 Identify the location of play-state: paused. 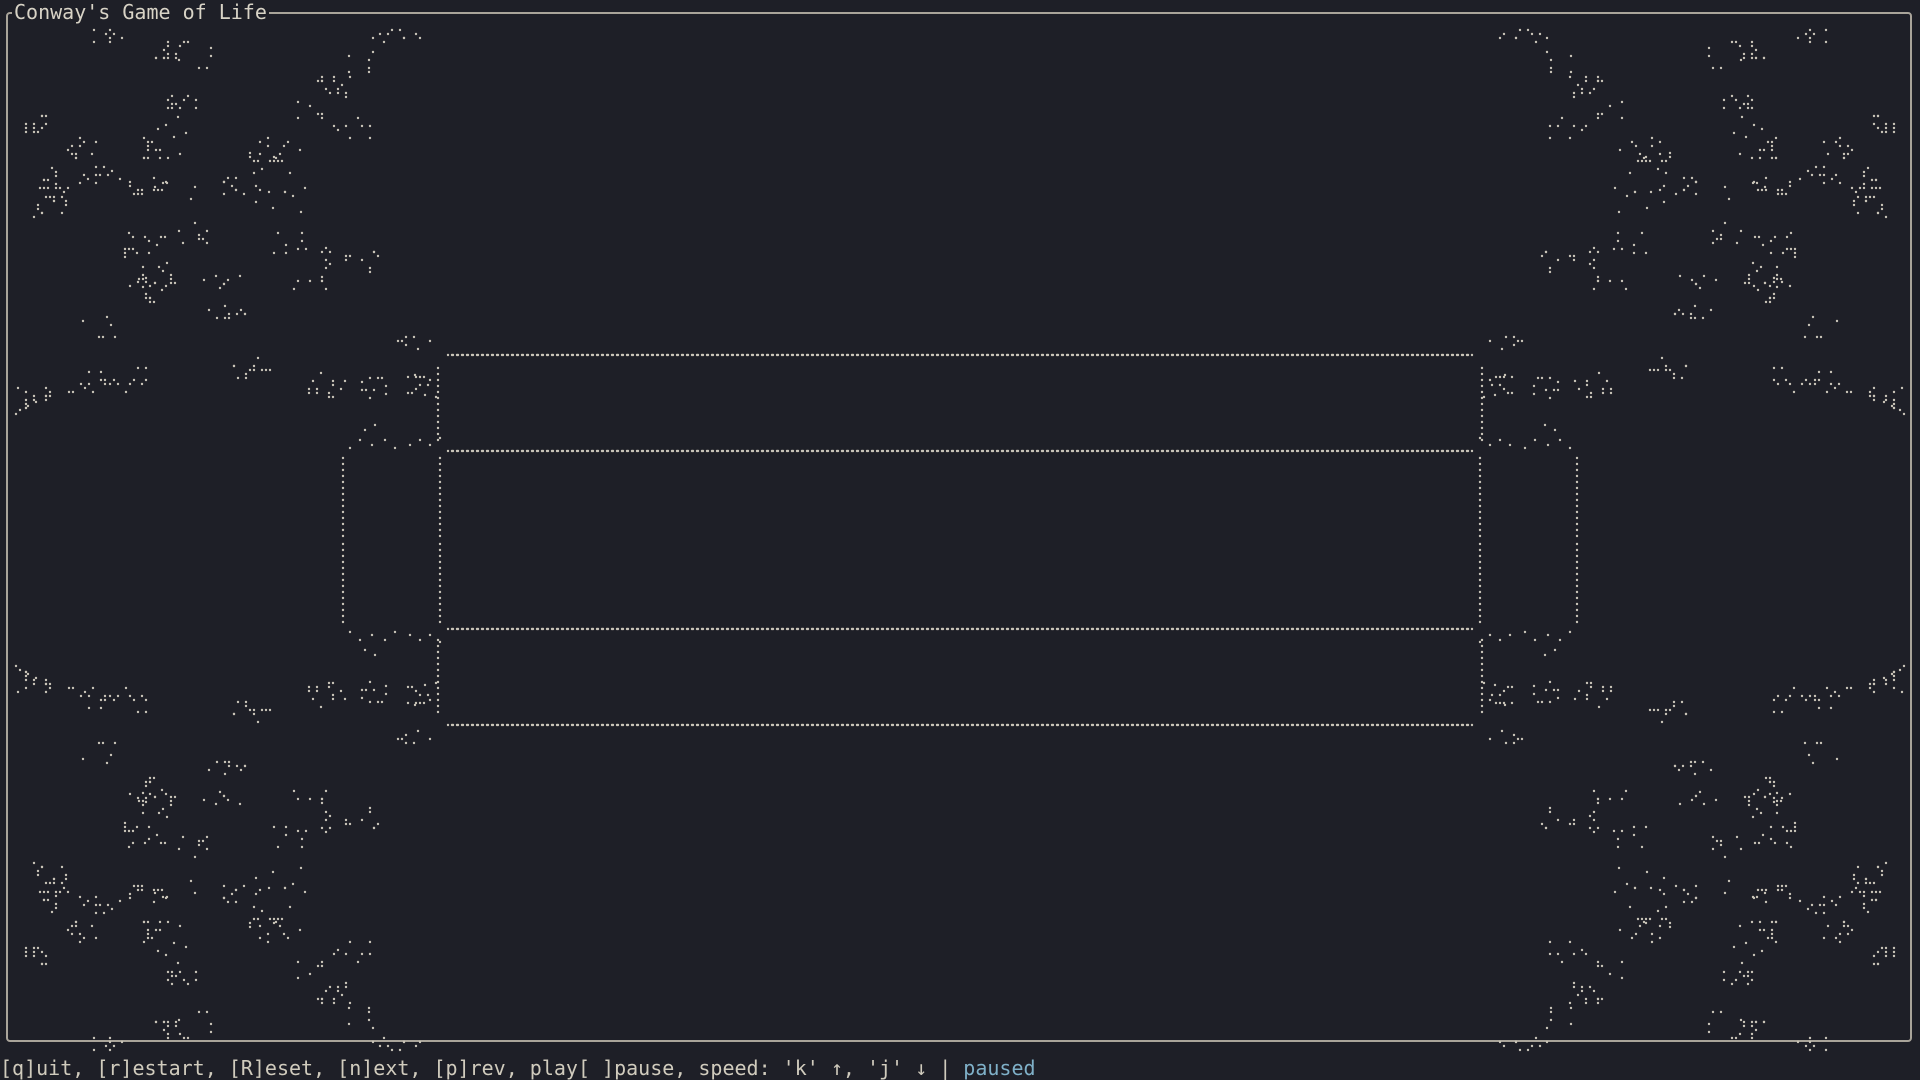
(999, 1068).